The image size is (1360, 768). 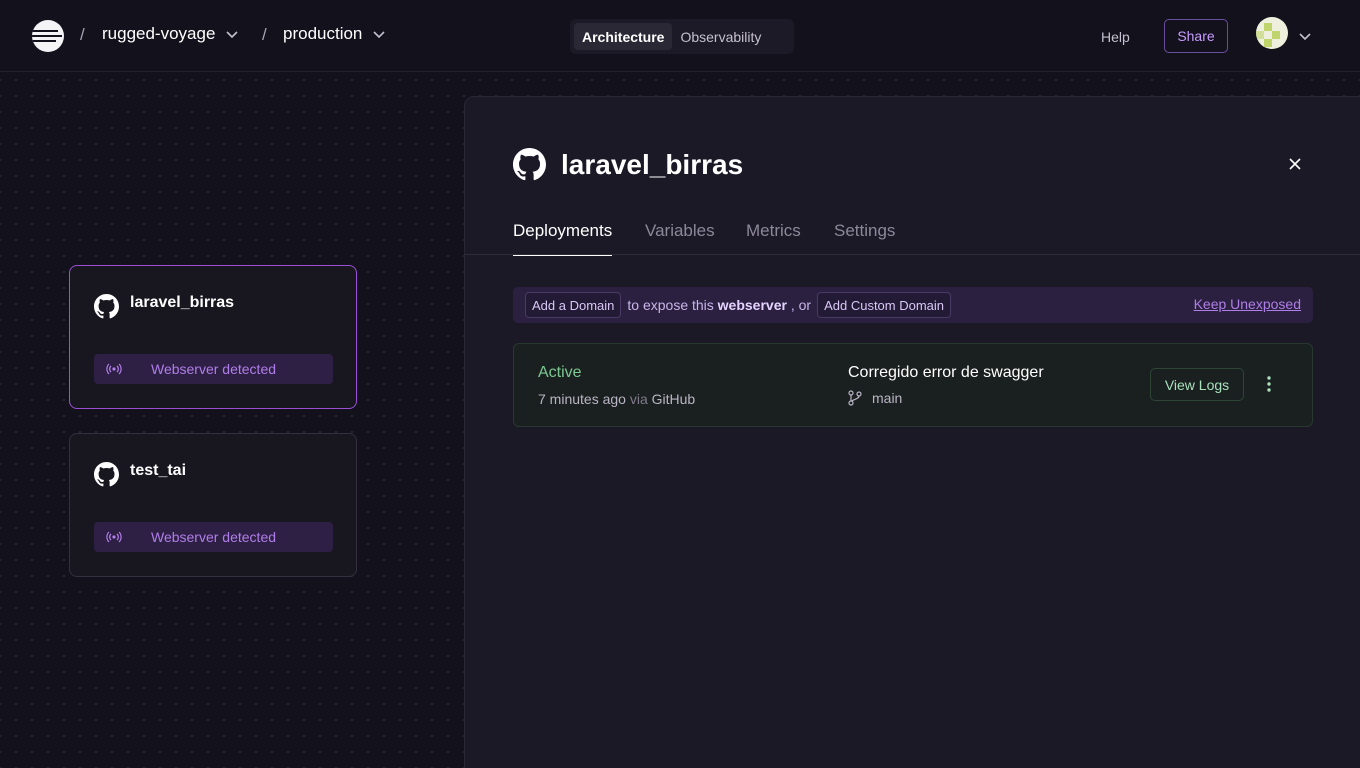 I want to click on more-options-icon, so click(x=1269, y=384).